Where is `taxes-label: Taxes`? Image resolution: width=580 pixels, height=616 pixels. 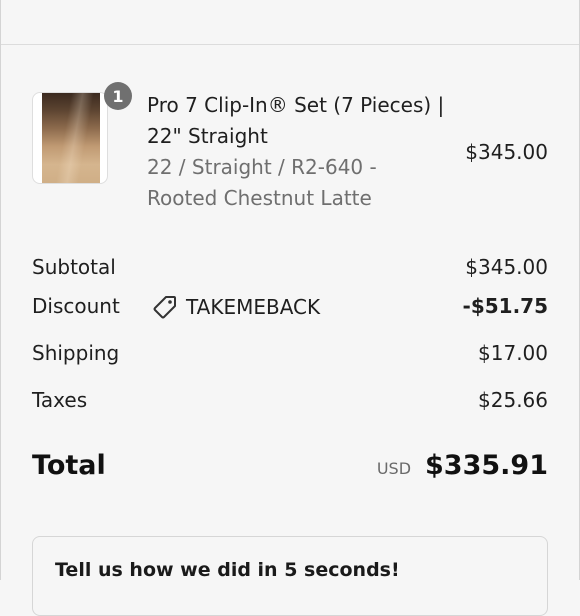 taxes-label: Taxes is located at coordinates (60, 400).